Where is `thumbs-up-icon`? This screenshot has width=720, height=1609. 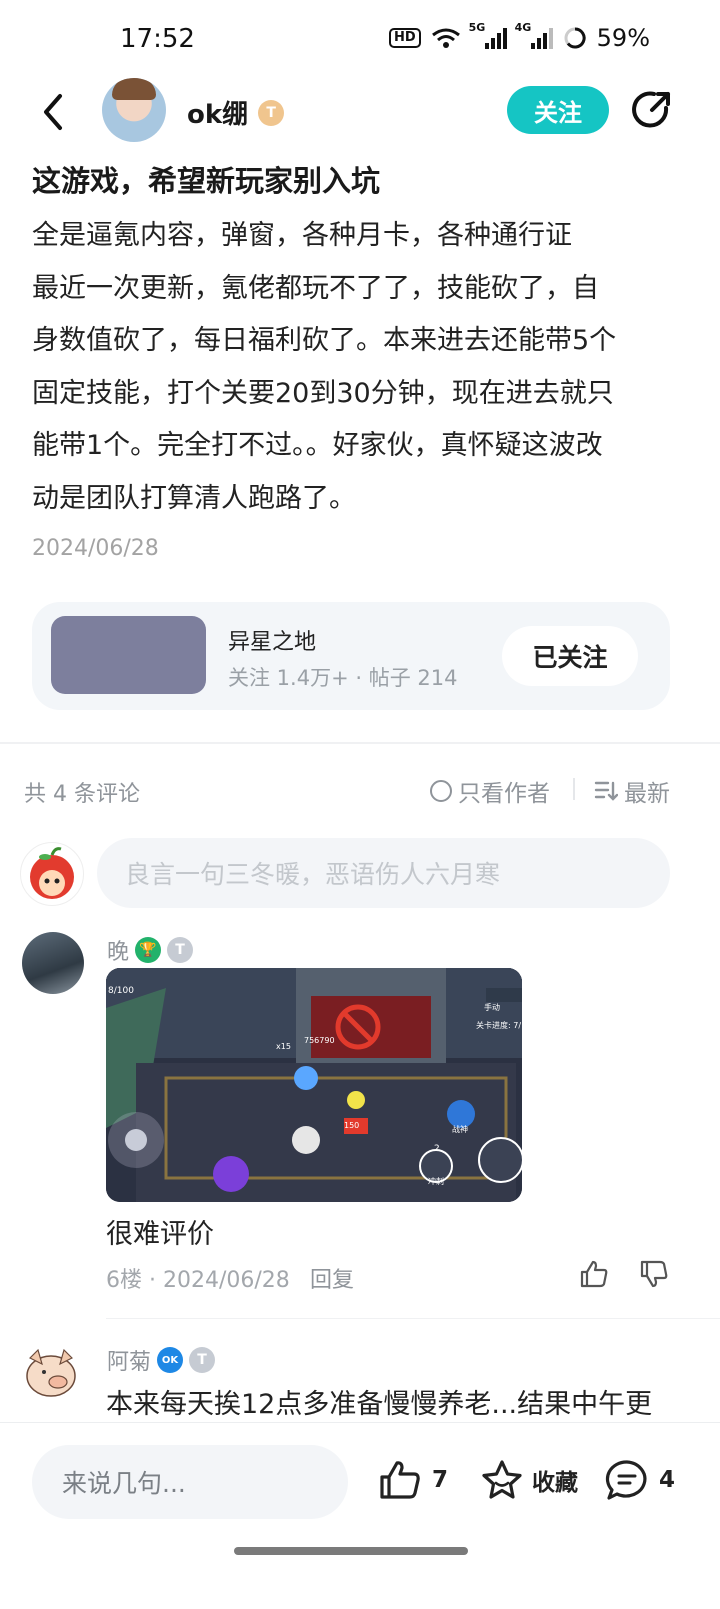
thumbs-up-icon is located at coordinates (400, 1480).